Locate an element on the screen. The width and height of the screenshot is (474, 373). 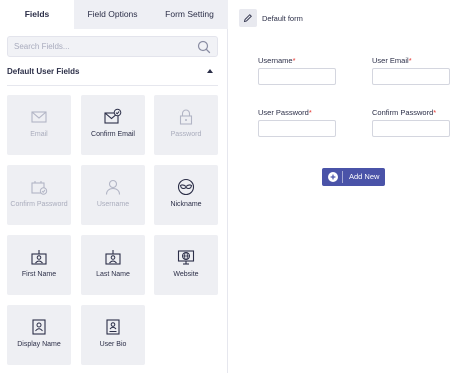
portrait-icon is located at coordinates (39, 327).